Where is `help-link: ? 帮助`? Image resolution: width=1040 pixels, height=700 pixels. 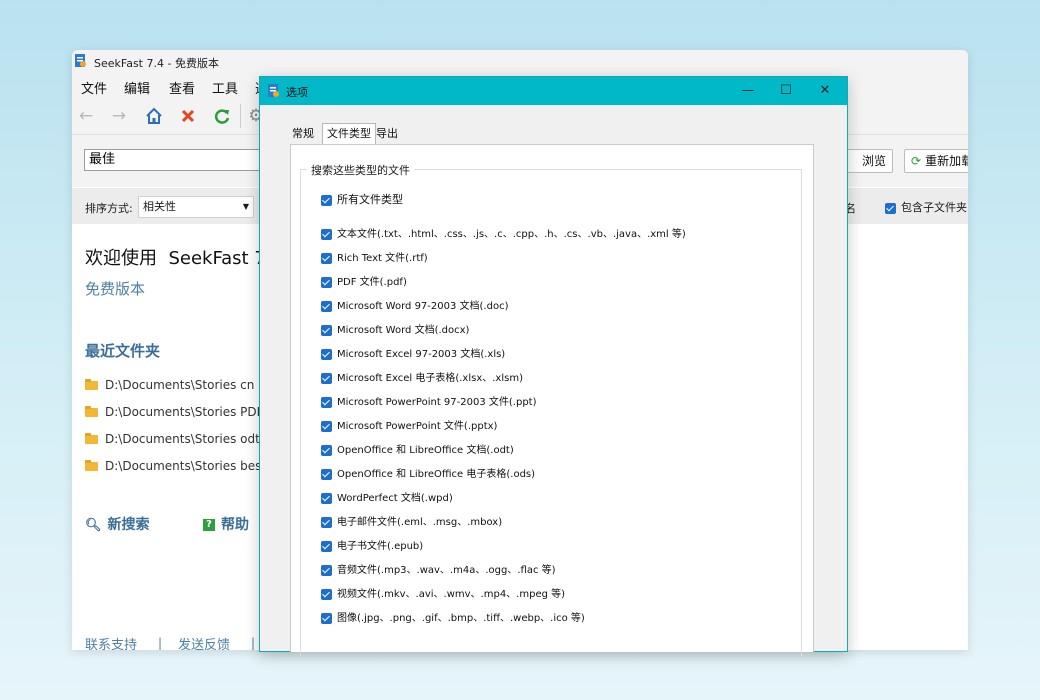 help-link: ? 帮助 is located at coordinates (226, 524).